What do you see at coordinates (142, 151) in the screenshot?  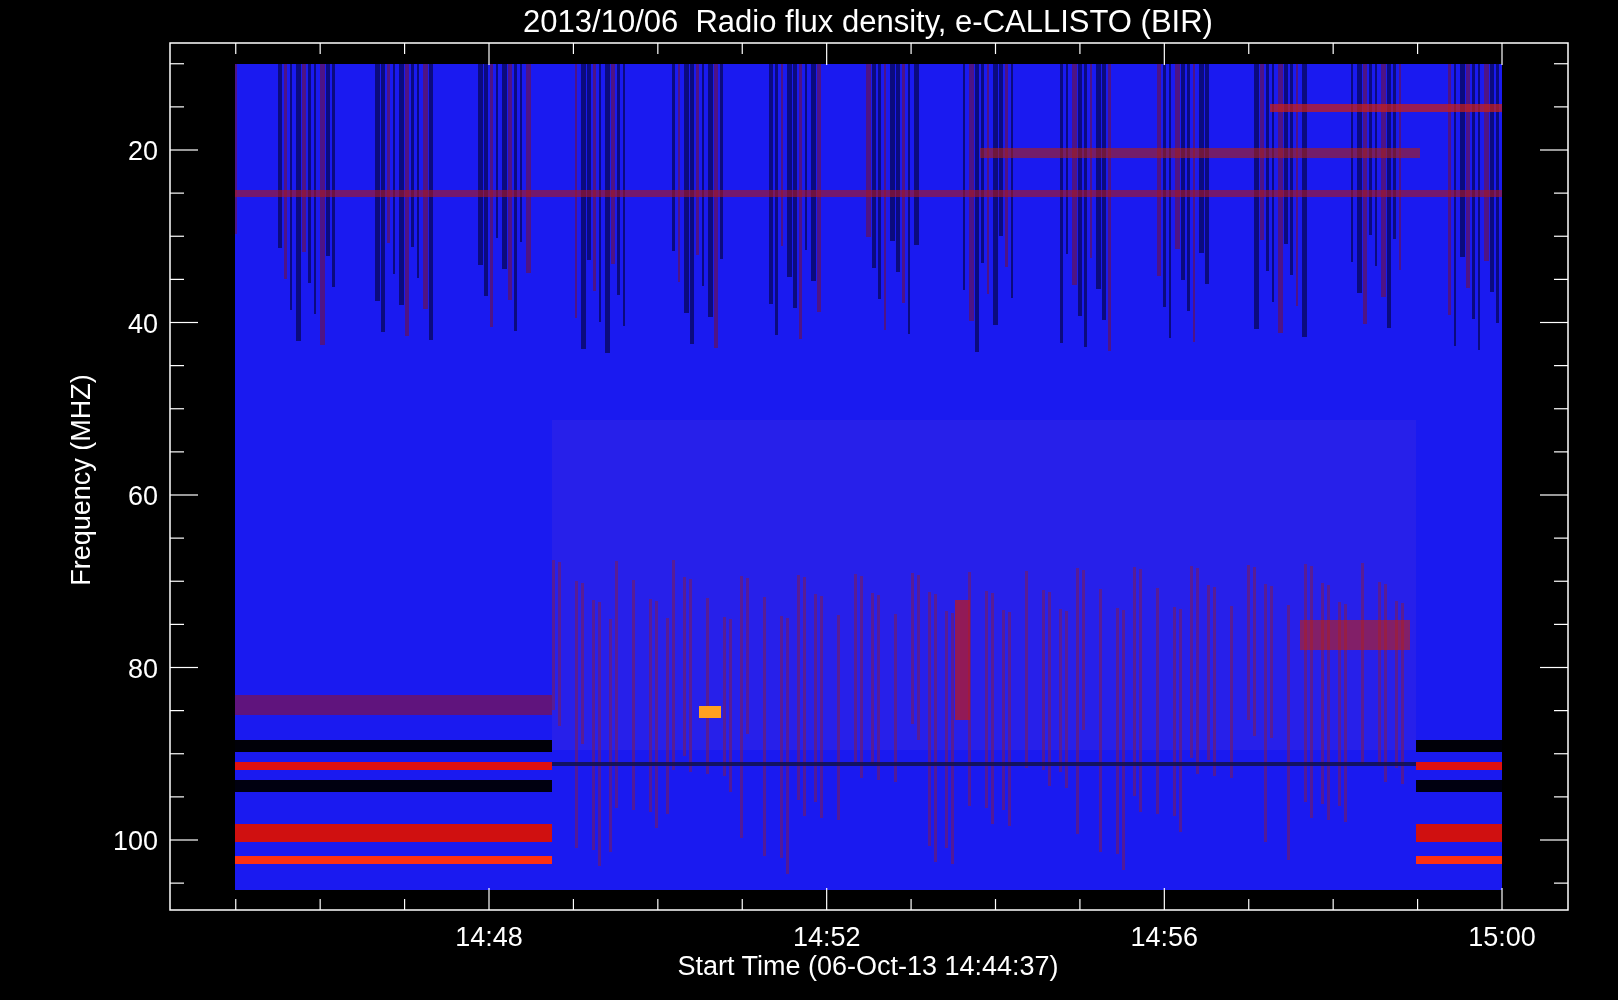 I see `y-tick-label: 20` at bounding box center [142, 151].